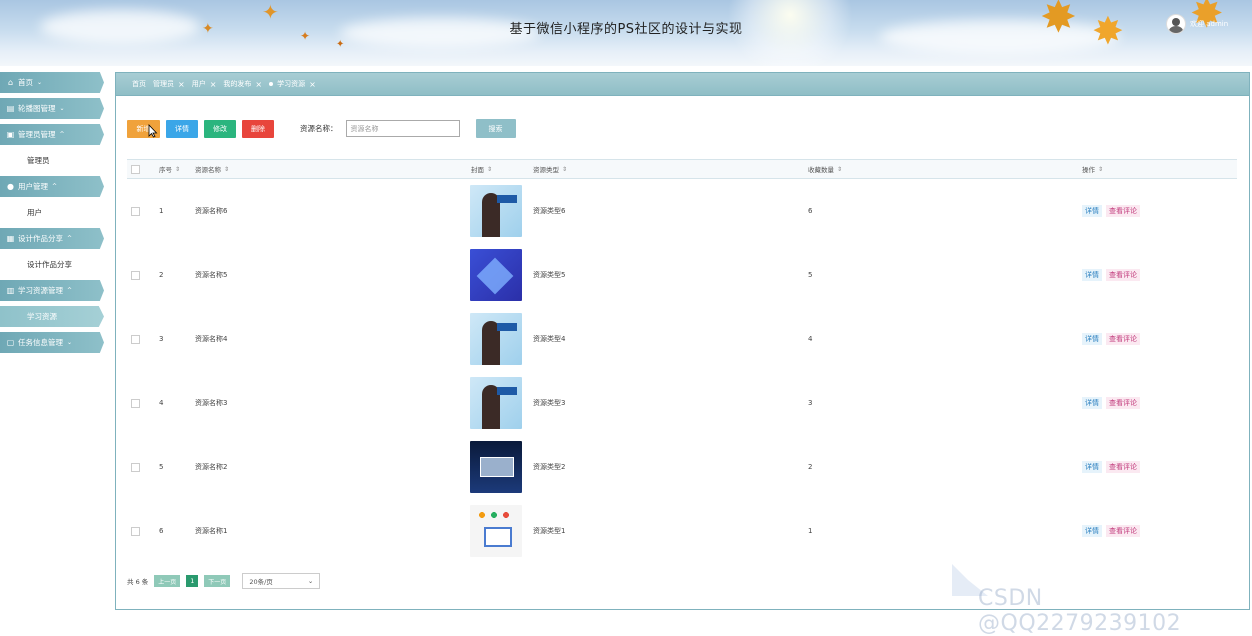  Describe the element at coordinates (1088, 170) in the screenshot. I see `column-label: 操作` at that location.